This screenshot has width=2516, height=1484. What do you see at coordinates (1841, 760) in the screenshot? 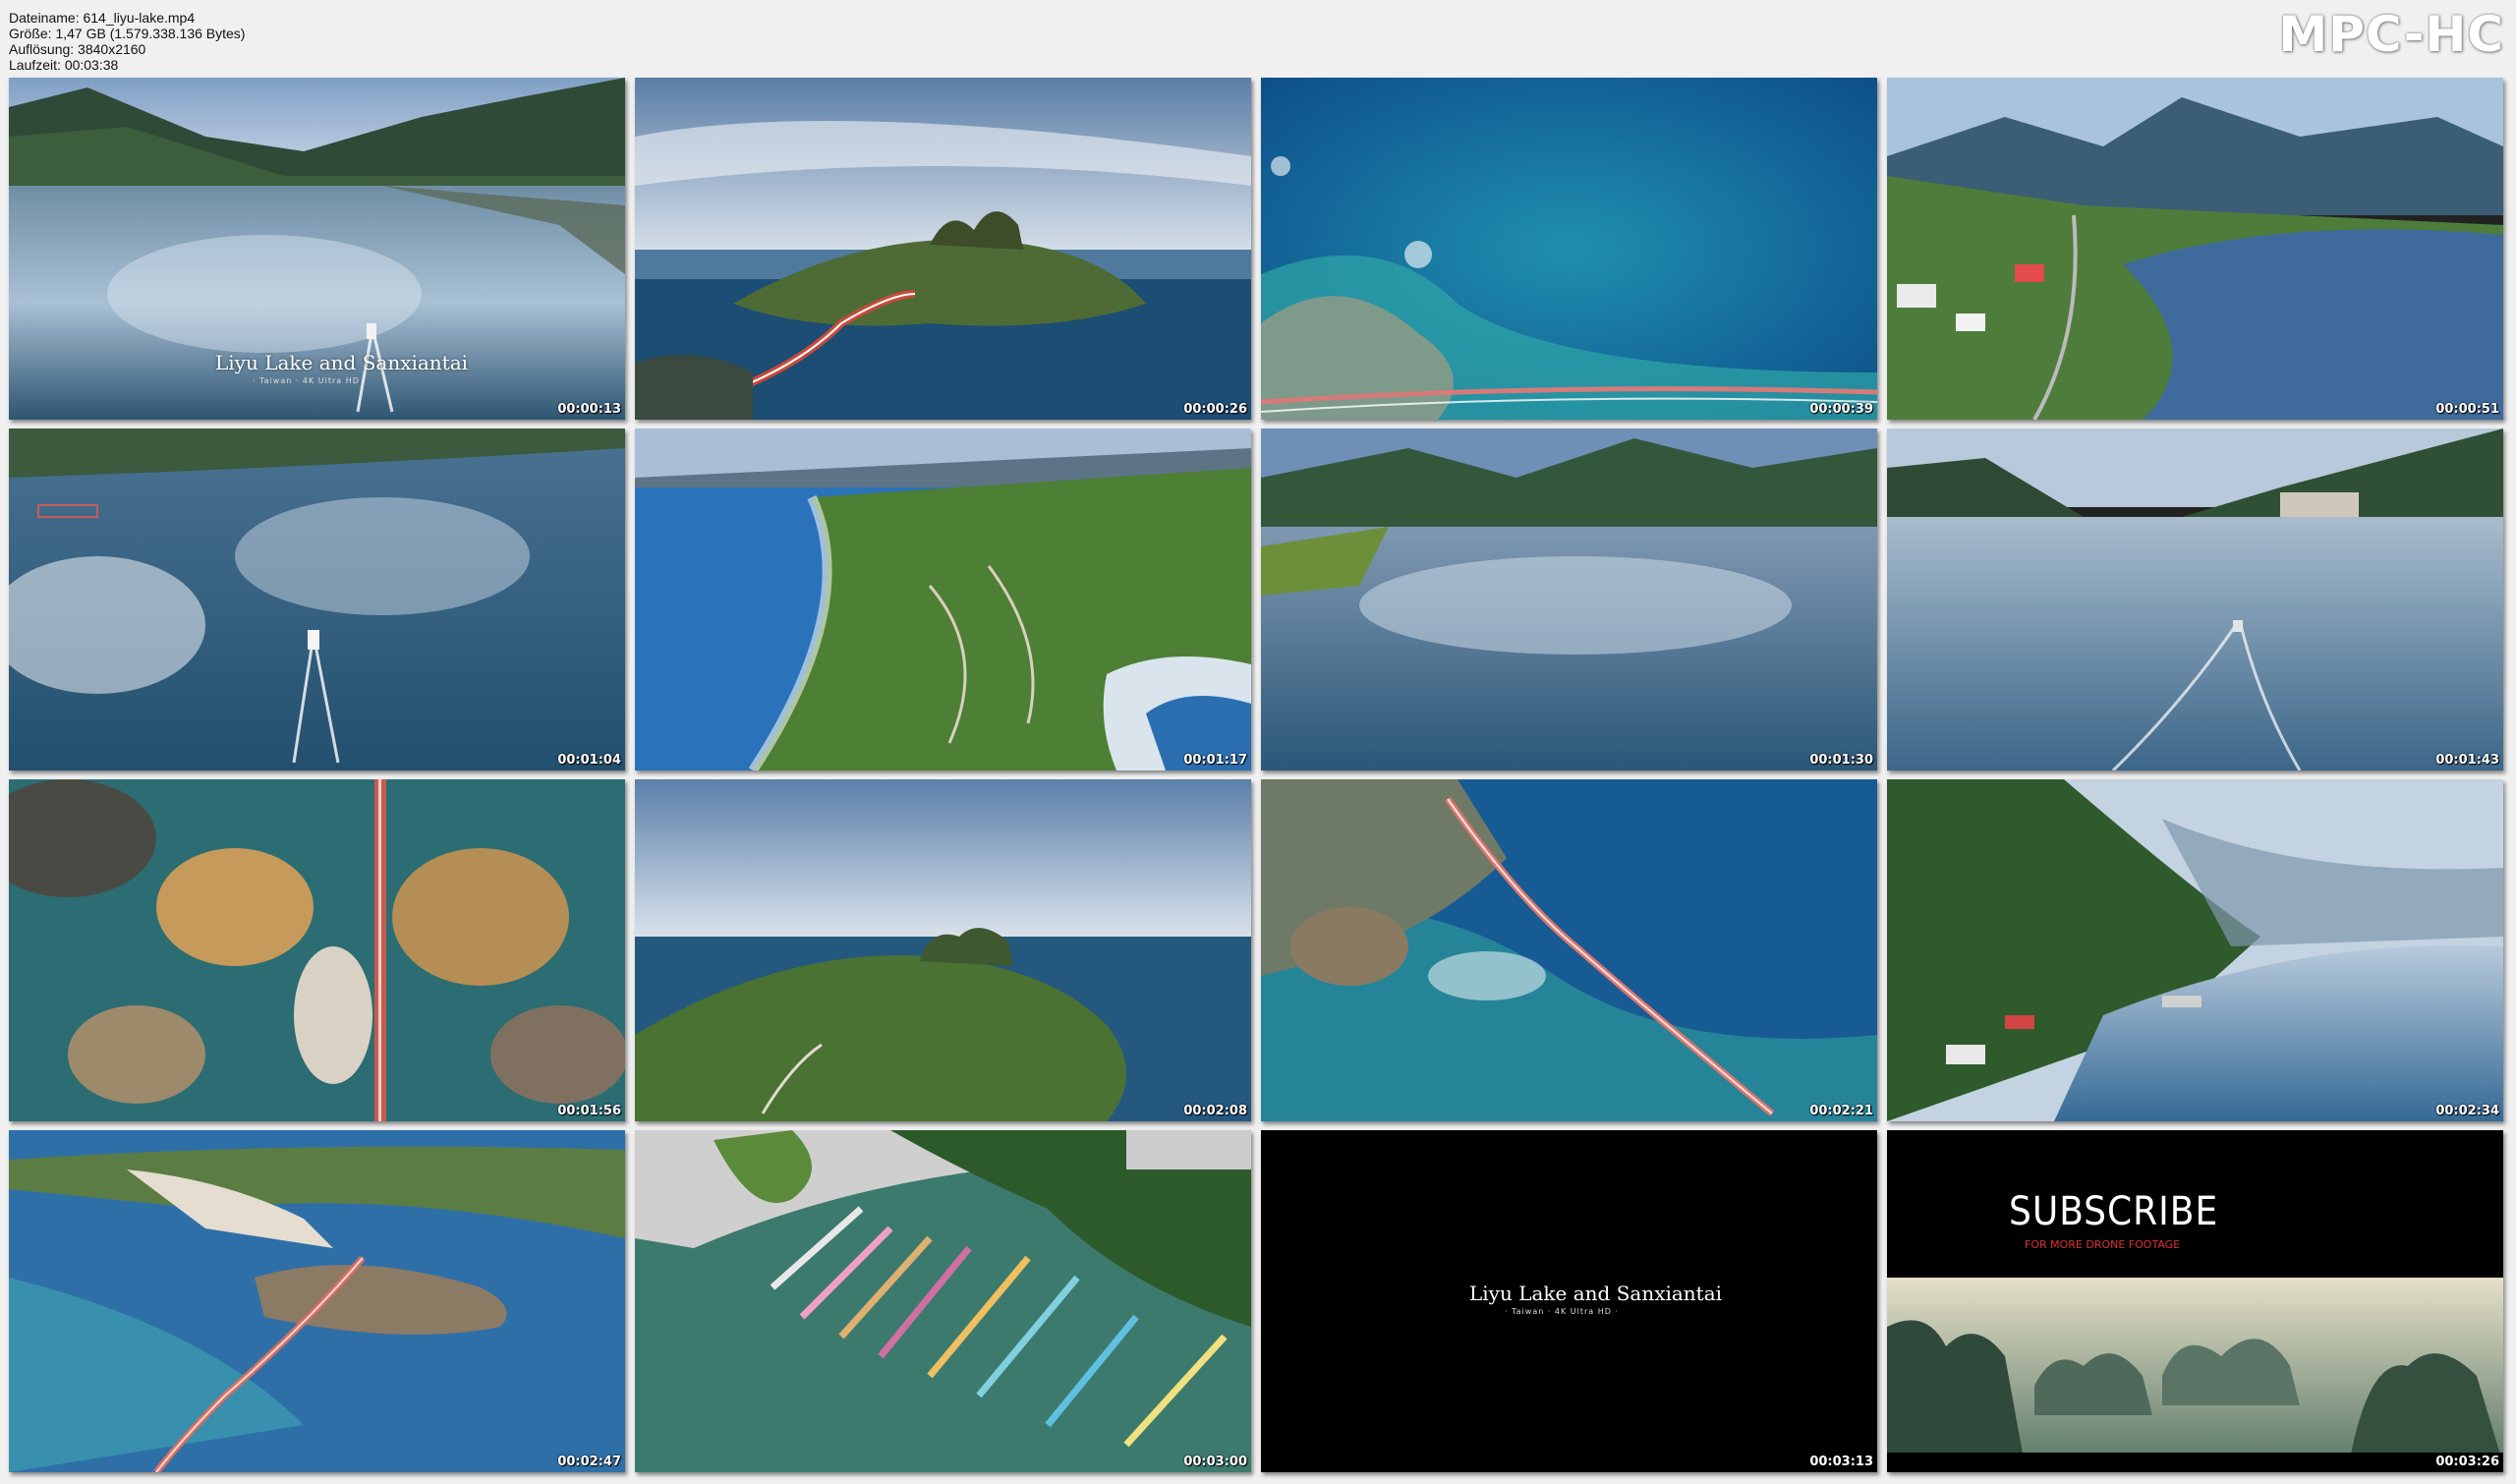
I see `thumbnail-timestamp: 00:01:30` at bounding box center [1841, 760].